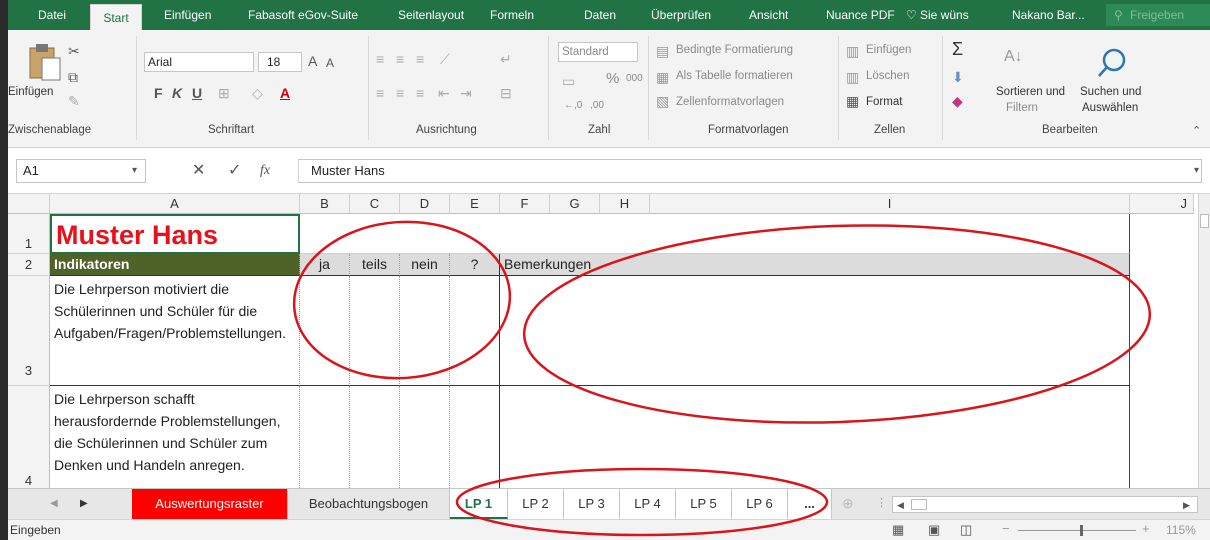 Image resolution: width=1210 pixels, height=540 pixels. What do you see at coordinates (1204, 341) in the screenshot?
I see `vertical-scrollbar` at bounding box center [1204, 341].